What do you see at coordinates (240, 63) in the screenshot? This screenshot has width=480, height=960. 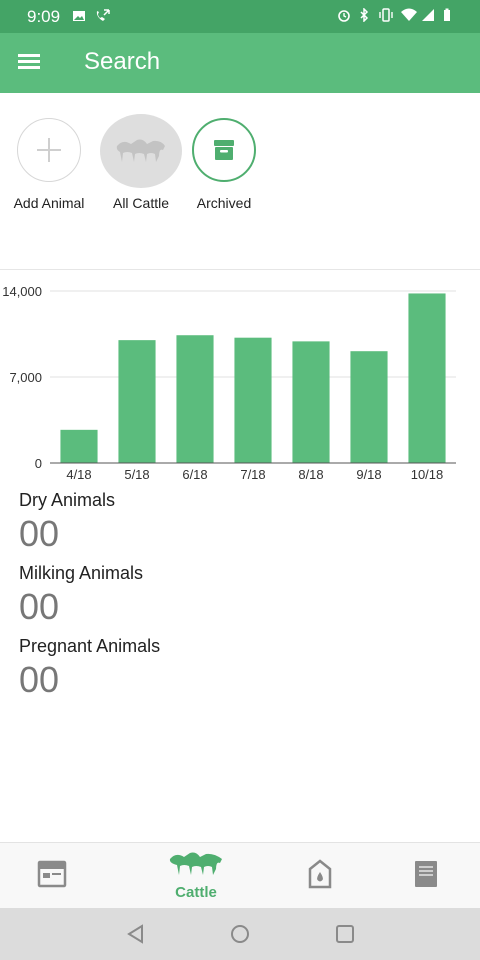 I see `app-bar: Search` at bounding box center [240, 63].